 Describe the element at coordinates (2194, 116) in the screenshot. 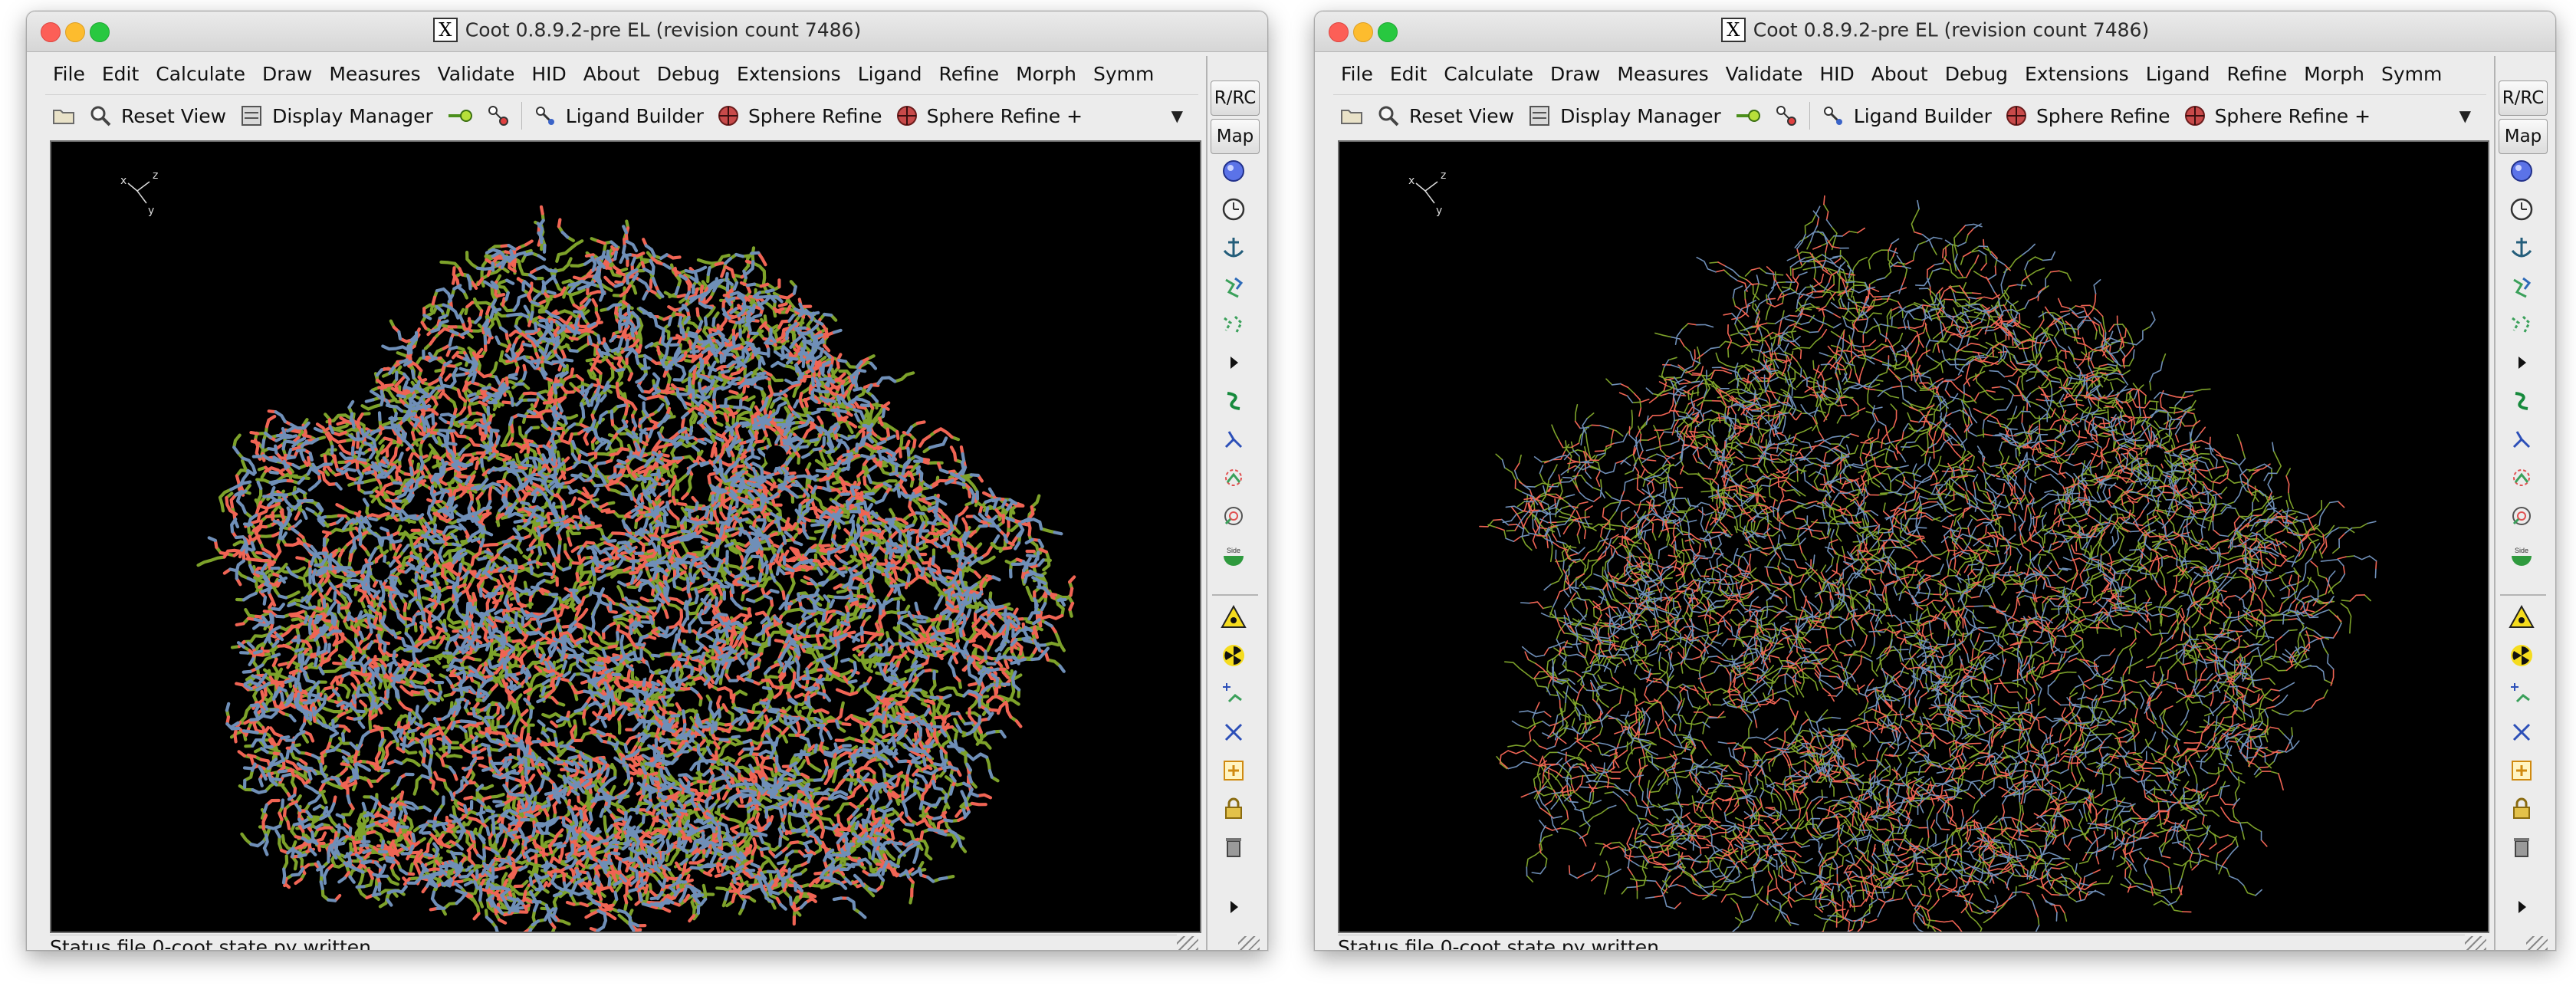

I see `sphere-refine-plus-icon` at that location.